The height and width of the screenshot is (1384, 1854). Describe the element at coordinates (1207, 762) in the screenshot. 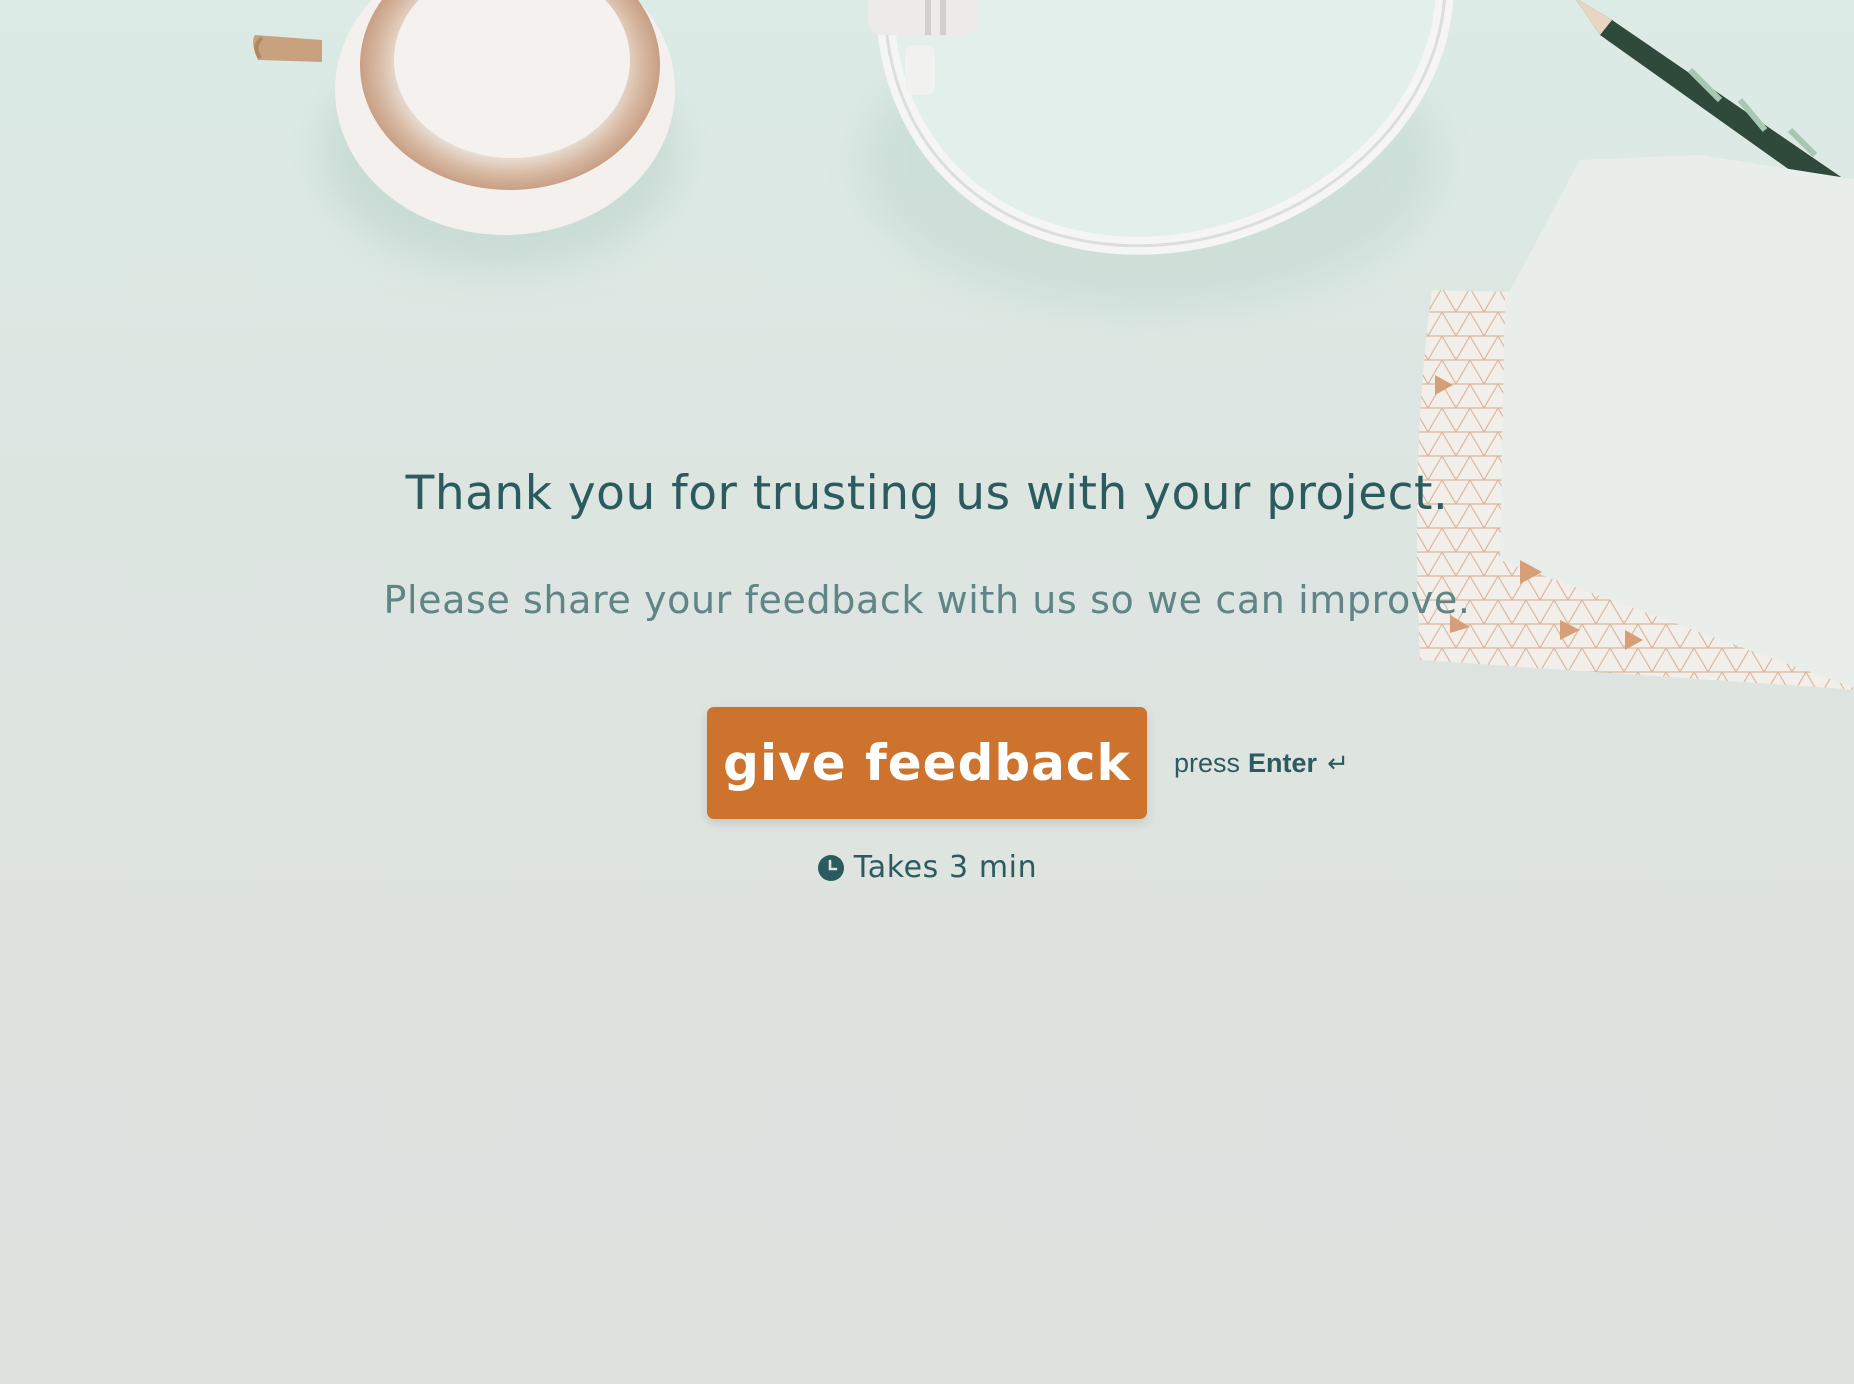

I see `press-enter-prefix: press` at that location.